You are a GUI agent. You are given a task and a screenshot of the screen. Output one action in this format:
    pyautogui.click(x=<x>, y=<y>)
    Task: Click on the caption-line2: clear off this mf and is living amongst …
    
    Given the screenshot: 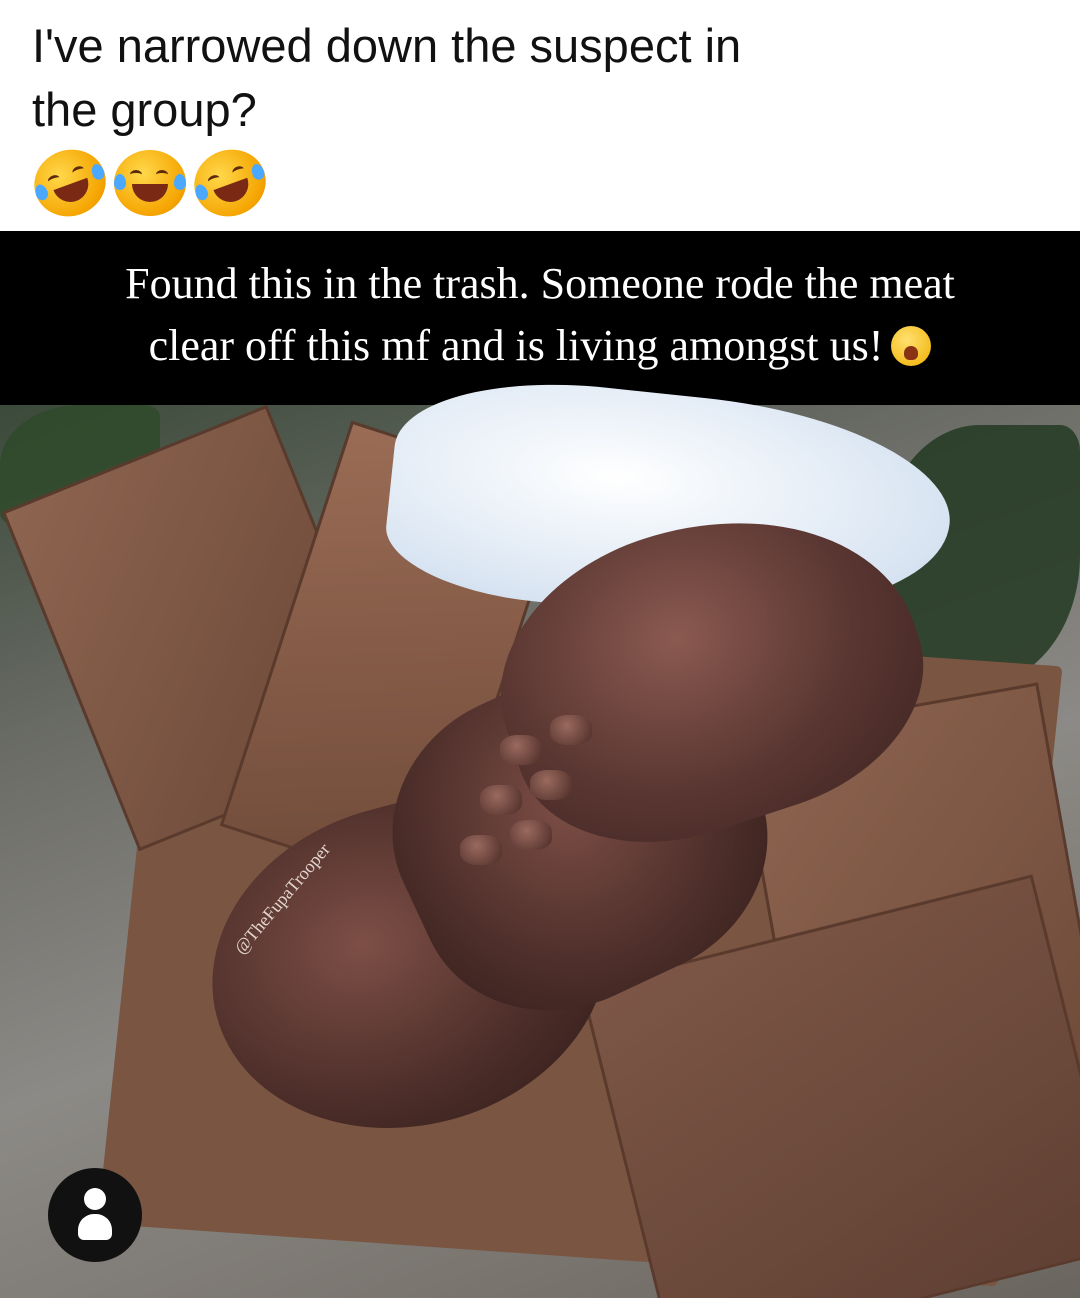 What is the action you would take?
    pyautogui.click(x=516, y=345)
    